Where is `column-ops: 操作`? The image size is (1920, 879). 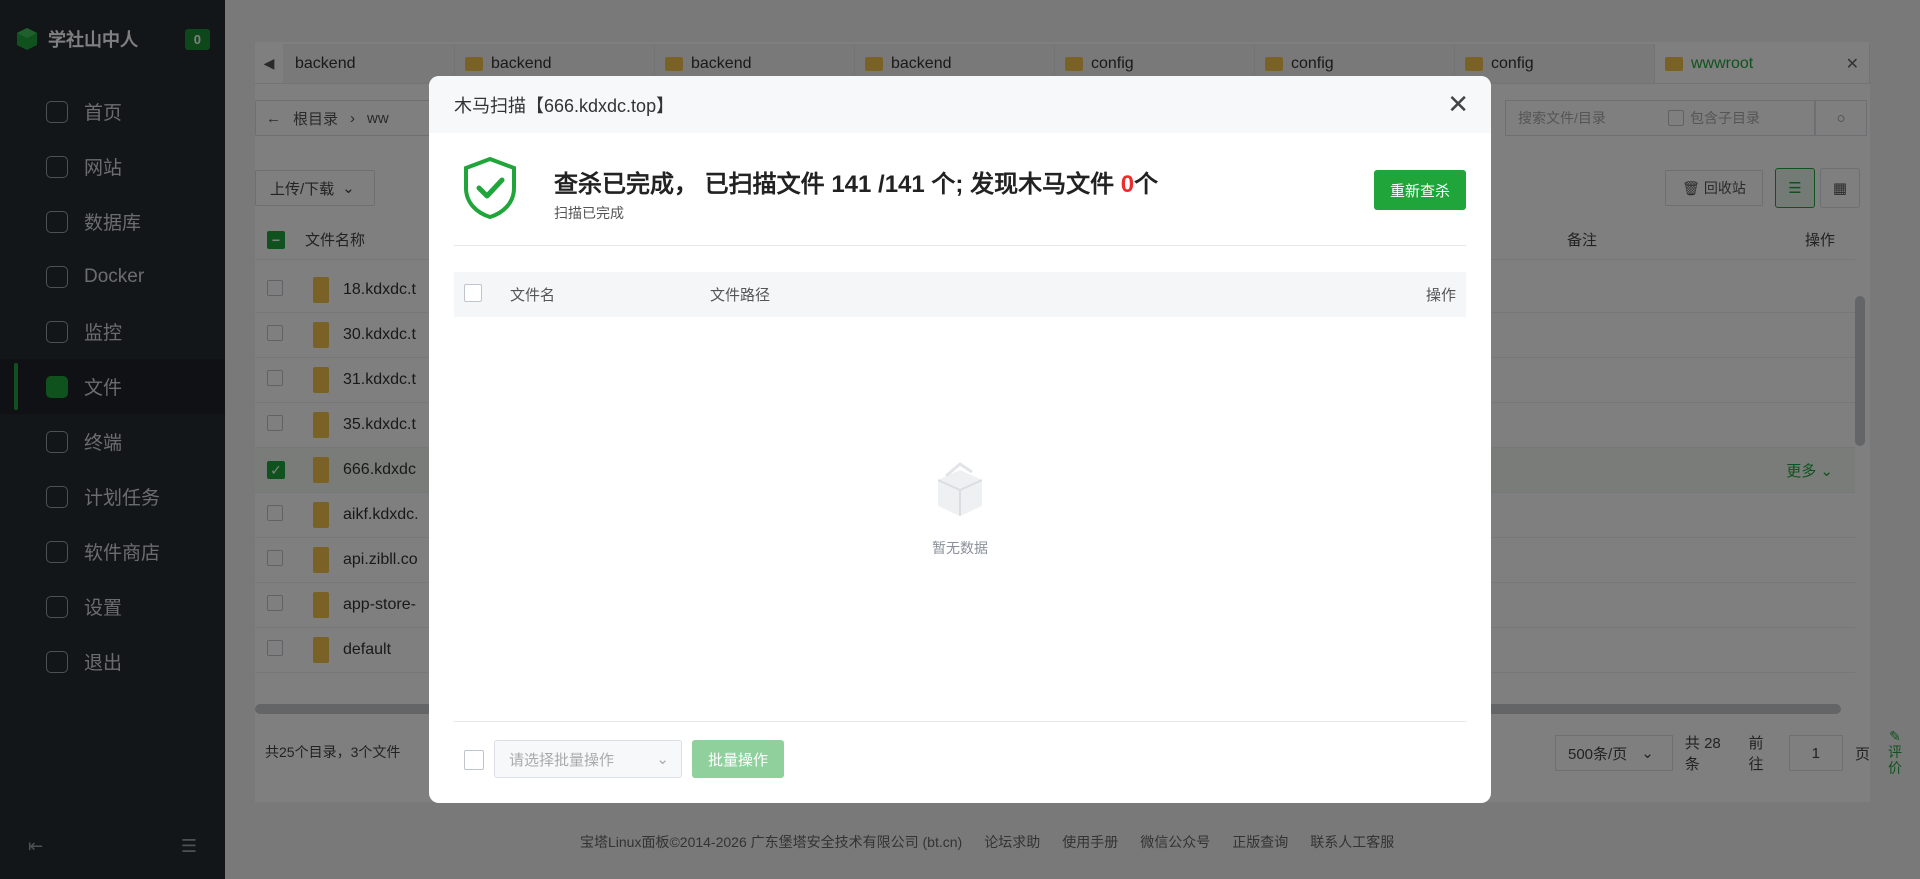 column-ops: 操作 is located at coordinates (1440, 295).